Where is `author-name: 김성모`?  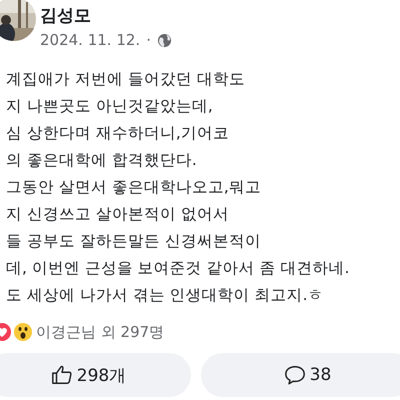 author-name: 김성모 is located at coordinates (106, 15).